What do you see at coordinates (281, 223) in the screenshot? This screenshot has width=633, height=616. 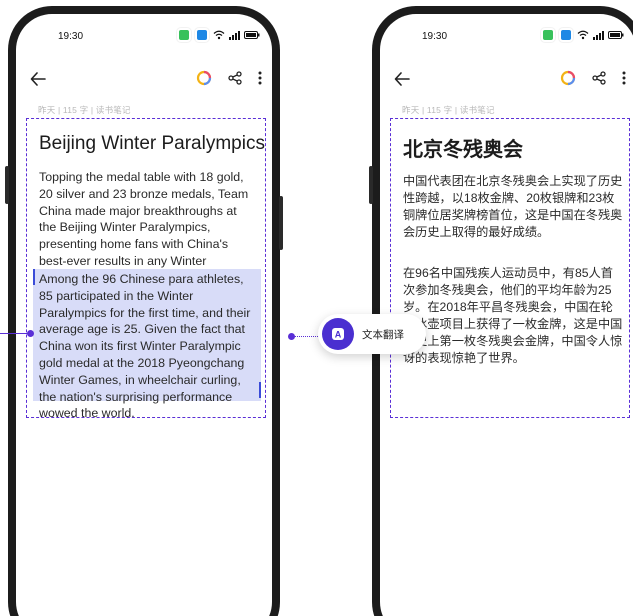 I see `power-button` at bounding box center [281, 223].